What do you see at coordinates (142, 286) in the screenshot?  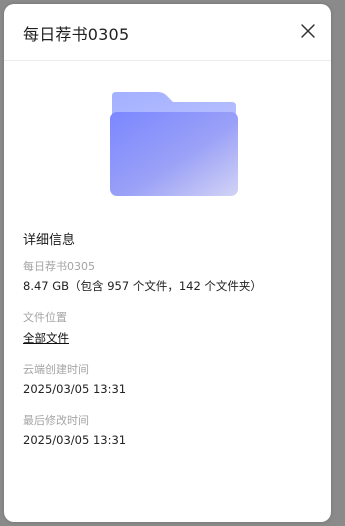 I see `folder-size-value: 8.47 GB（包含 957 个文件，142 个文件夹）` at bounding box center [142, 286].